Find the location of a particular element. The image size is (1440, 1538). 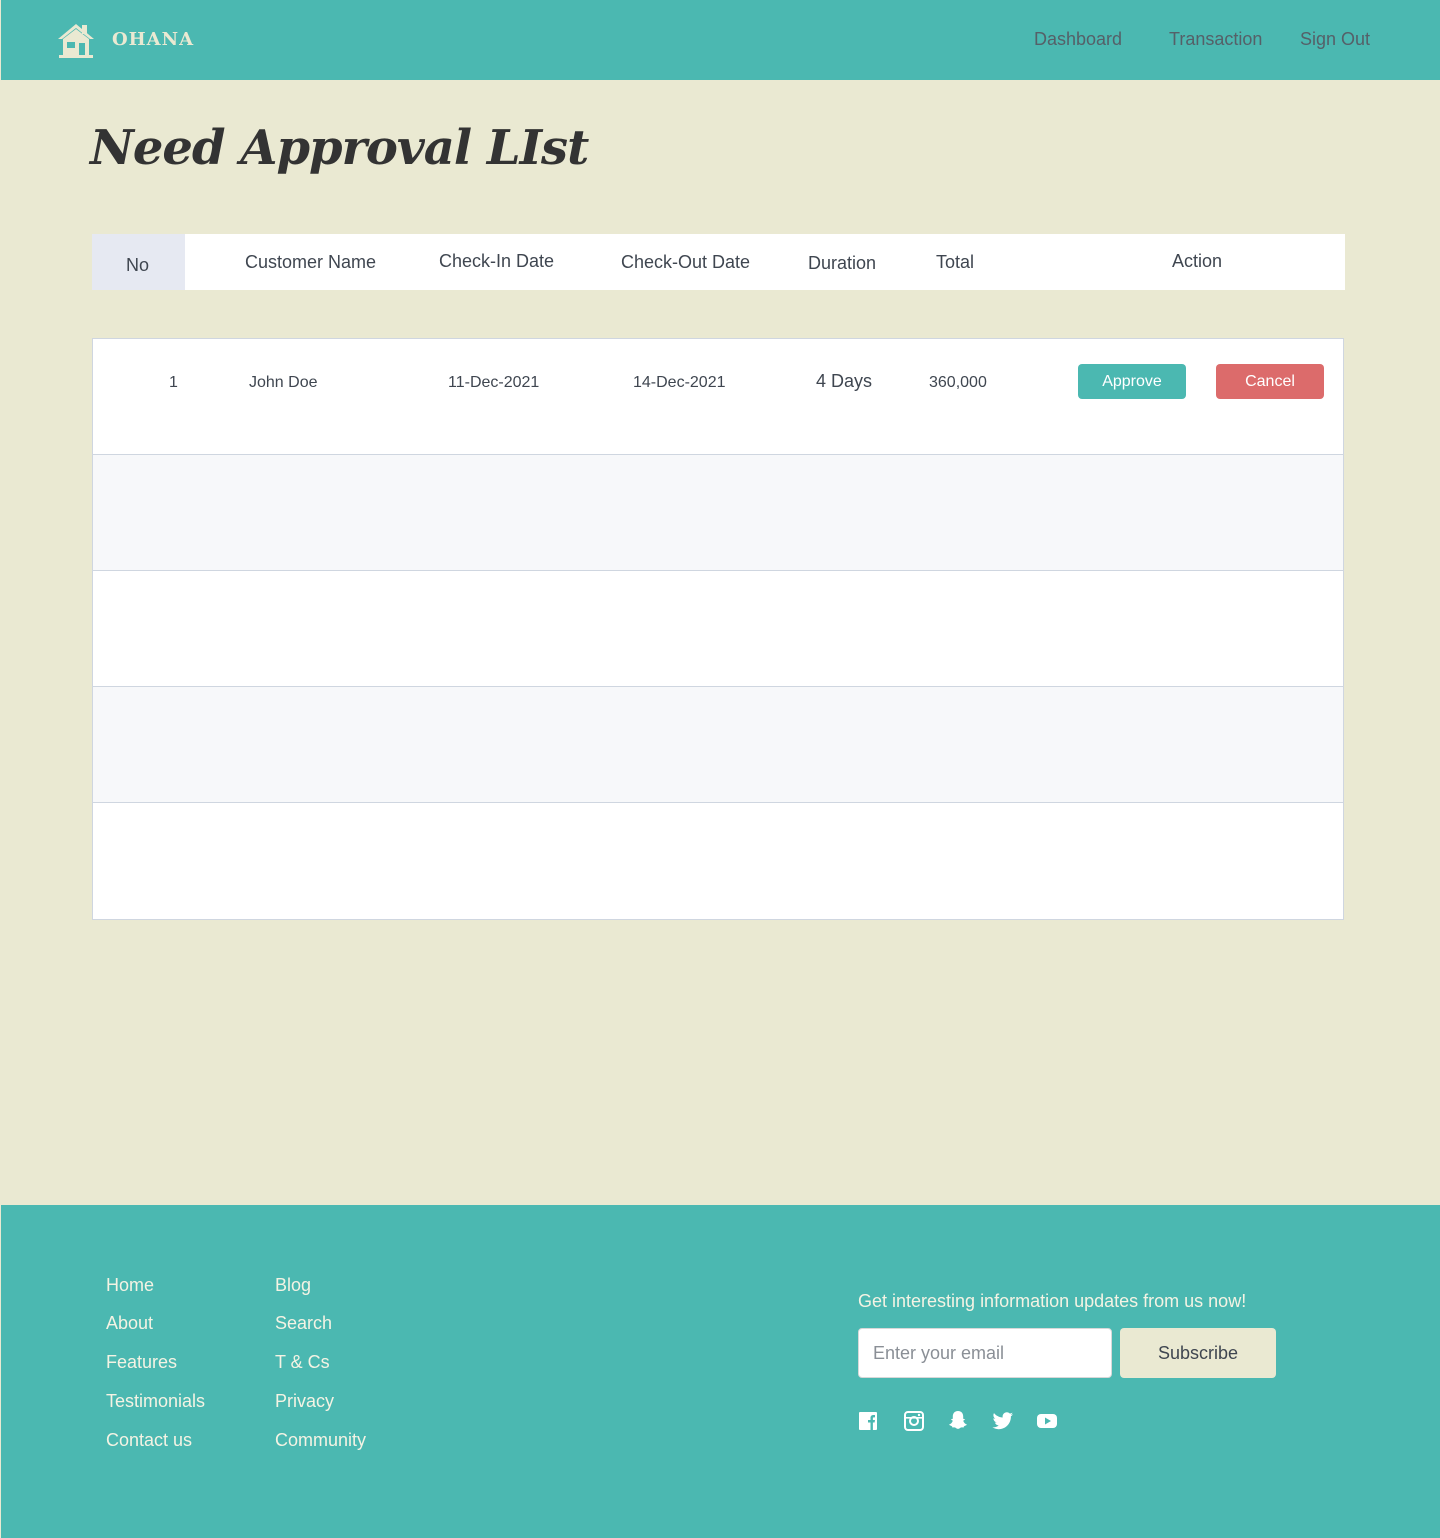

house-logo-icon is located at coordinates (76, 41).